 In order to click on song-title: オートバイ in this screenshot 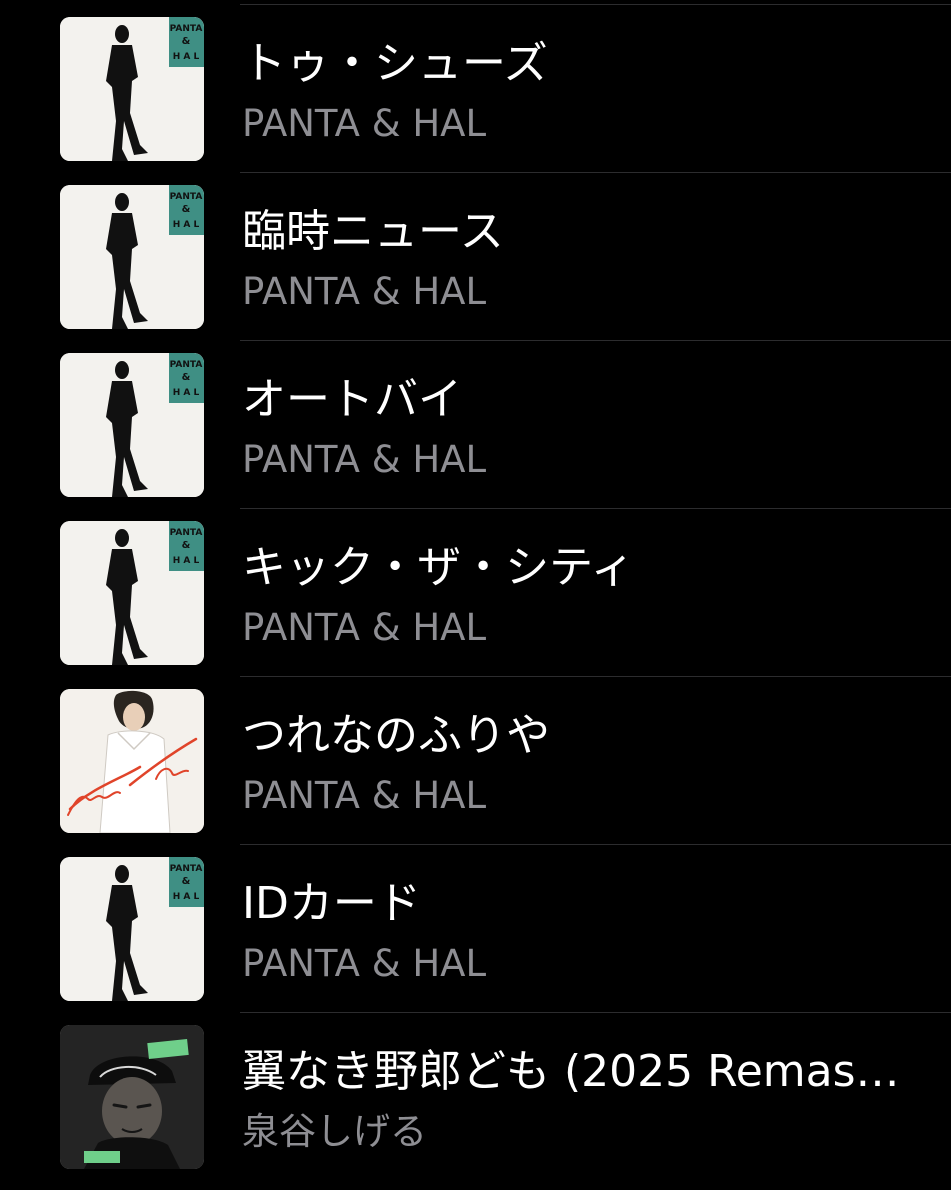, I will do `click(352, 399)`.